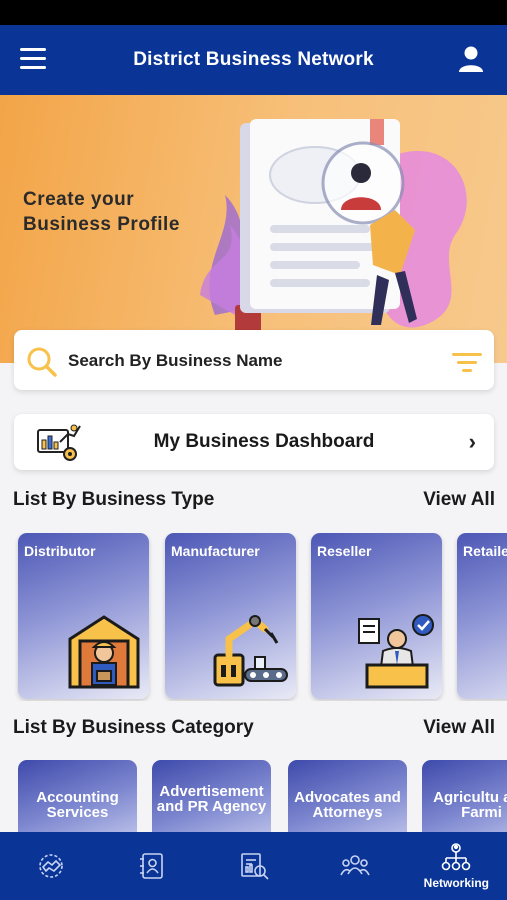 The width and height of the screenshot is (507, 900). What do you see at coordinates (472, 441) in the screenshot?
I see `chevron-right-icon: ›` at bounding box center [472, 441].